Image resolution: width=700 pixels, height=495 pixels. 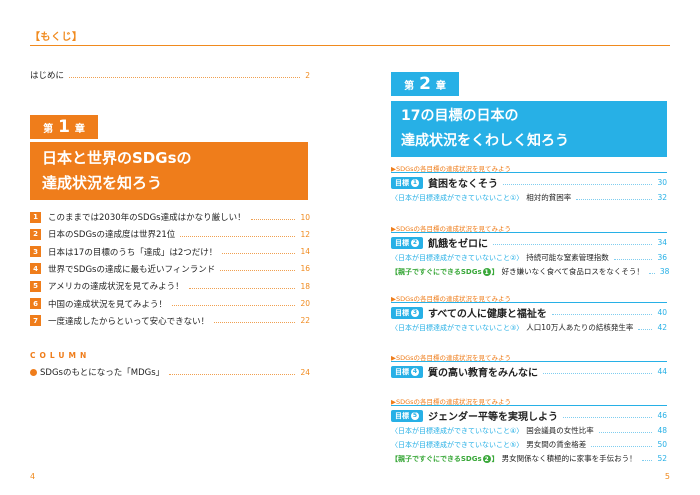 What do you see at coordinates (445, 459) in the screenshot?
I see `tip-tag: 【親子ですぐにできるSDGs 2】` at bounding box center [445, 459].